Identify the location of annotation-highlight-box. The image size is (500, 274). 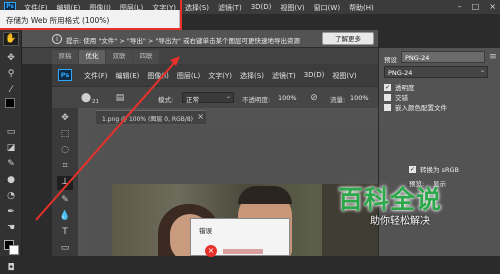
(181, 15).